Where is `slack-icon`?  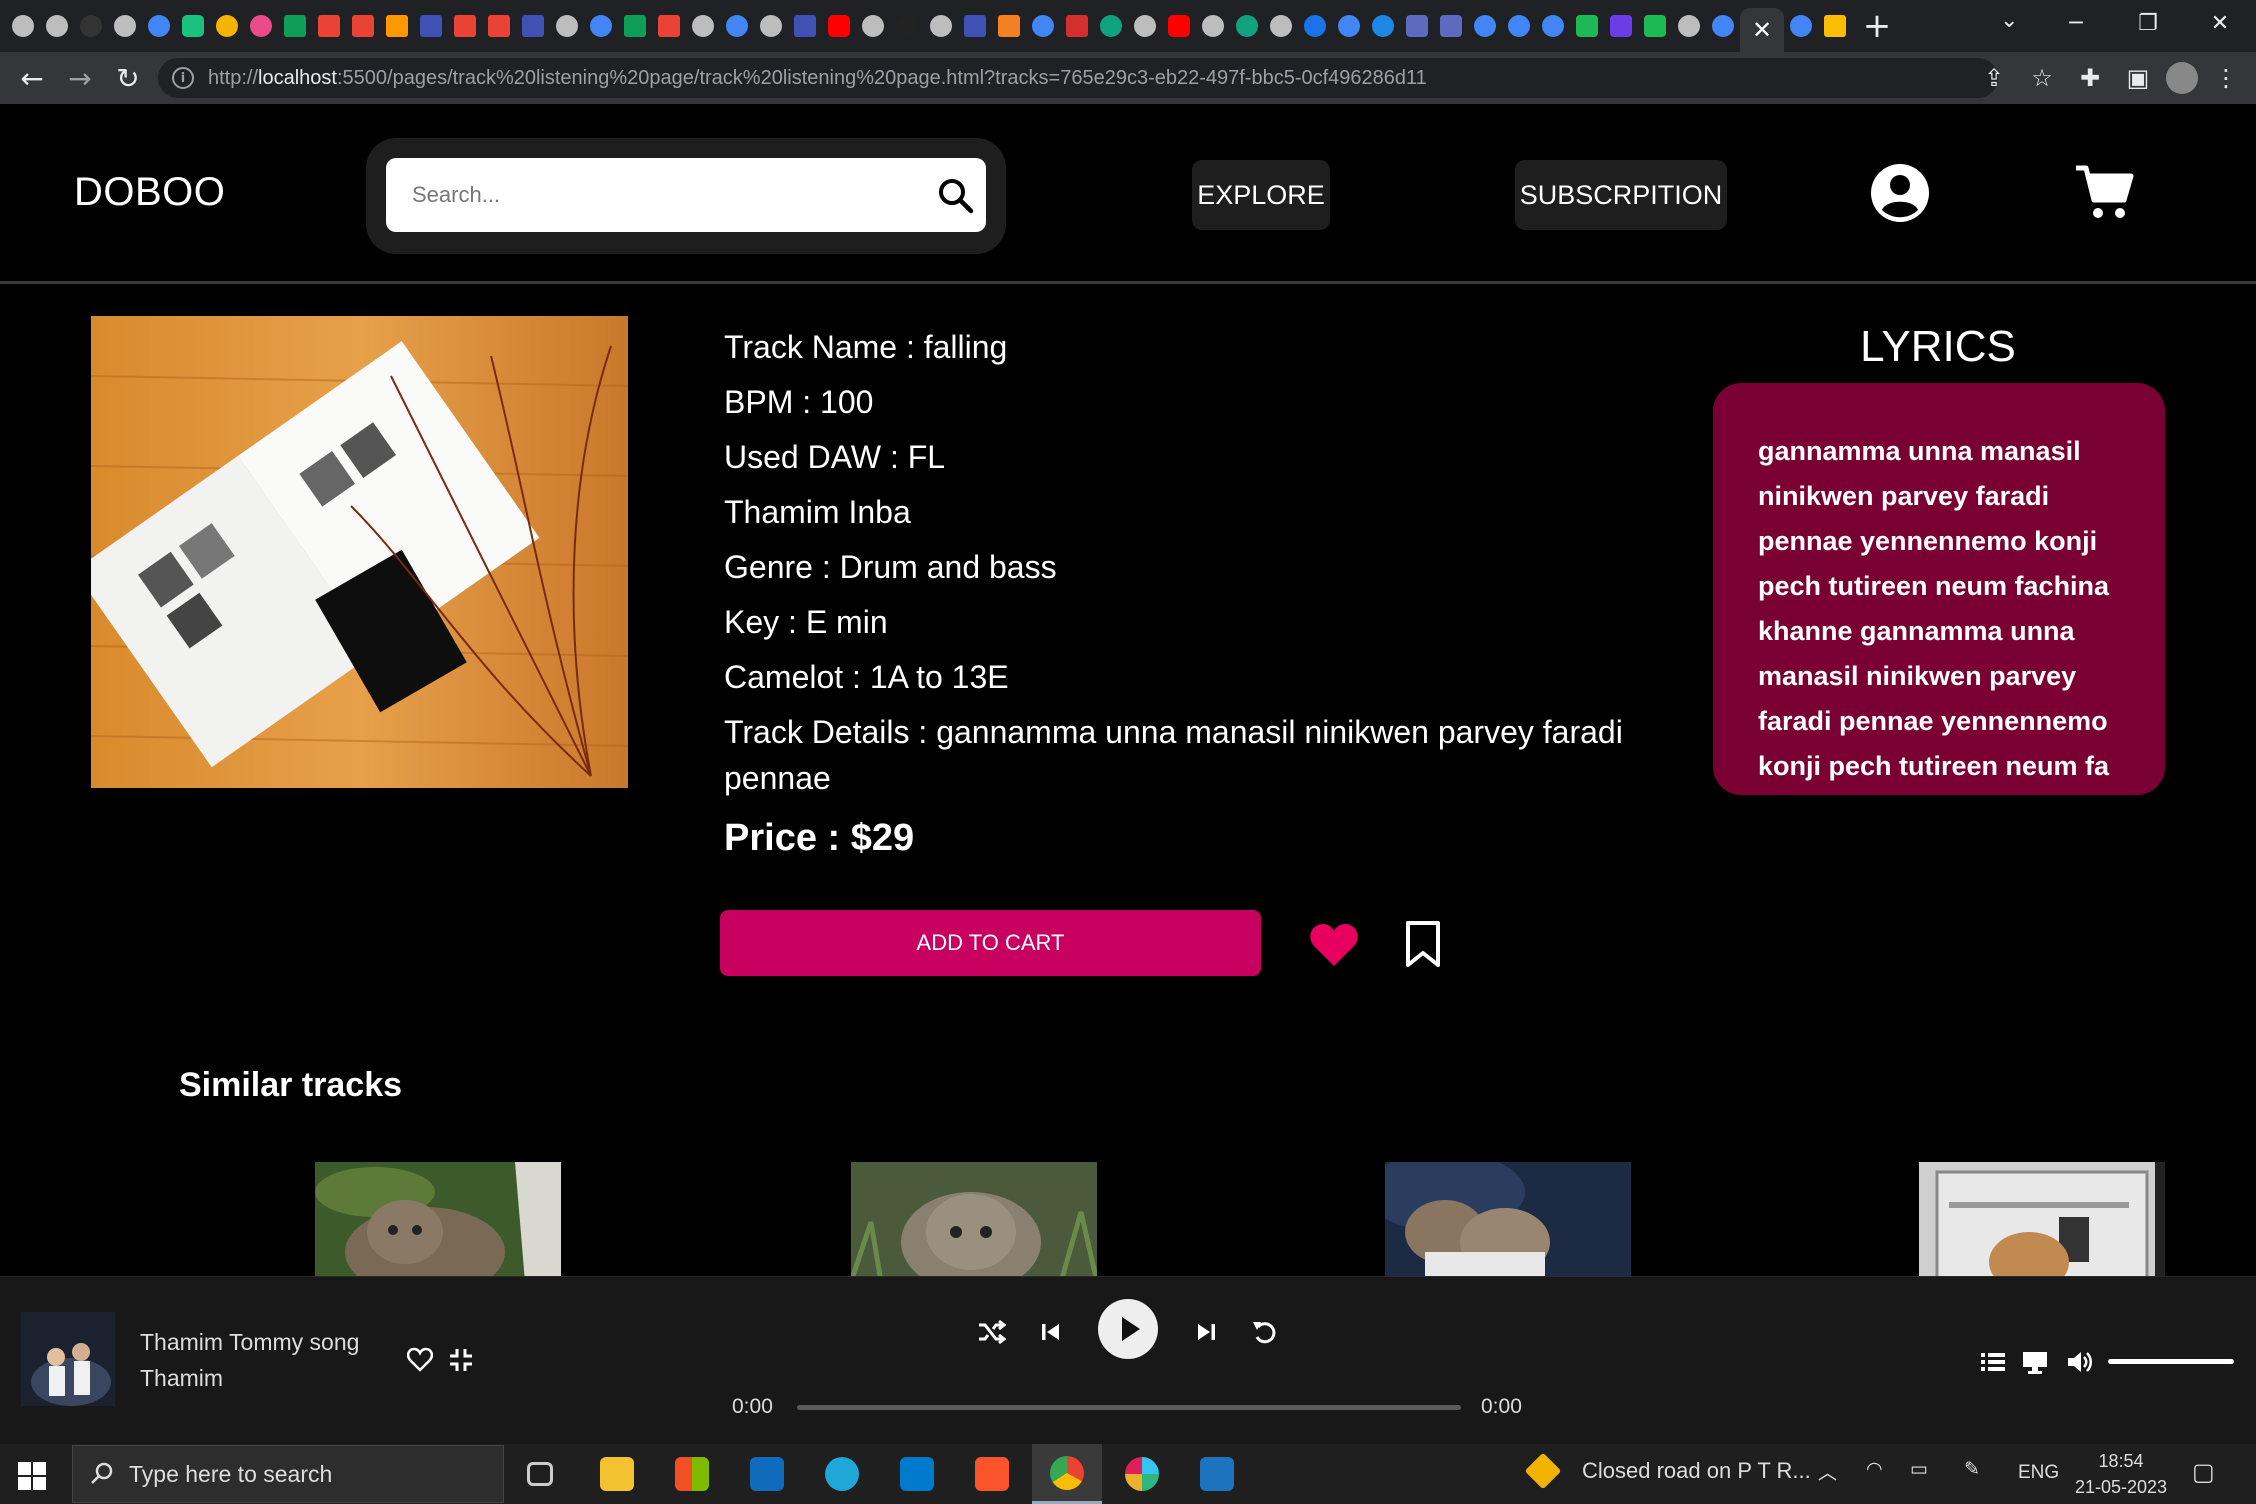 slack-icon is located at coordinates (1142, 1474).